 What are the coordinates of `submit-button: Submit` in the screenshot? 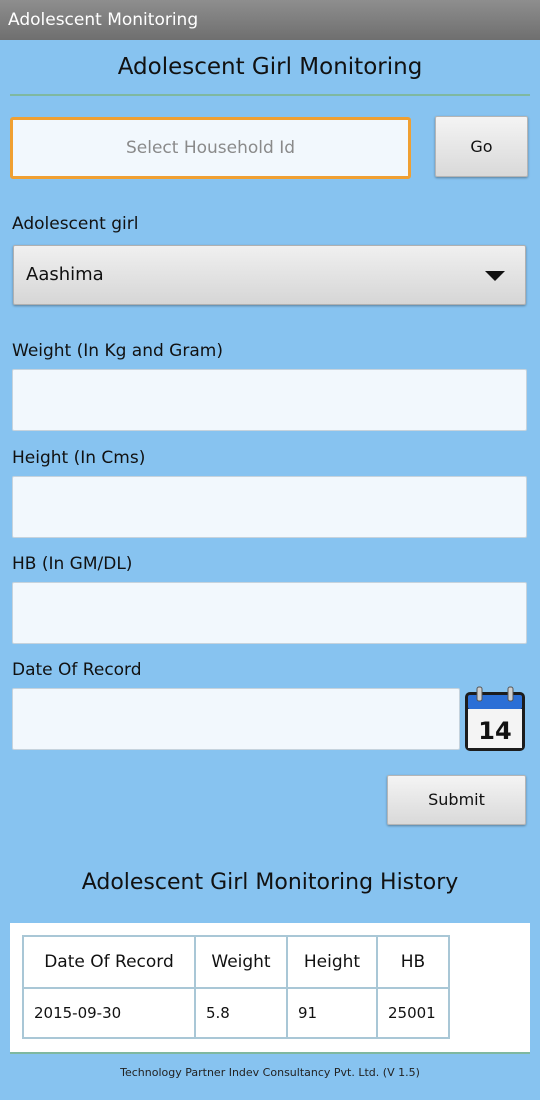 It's located at (456, 800).